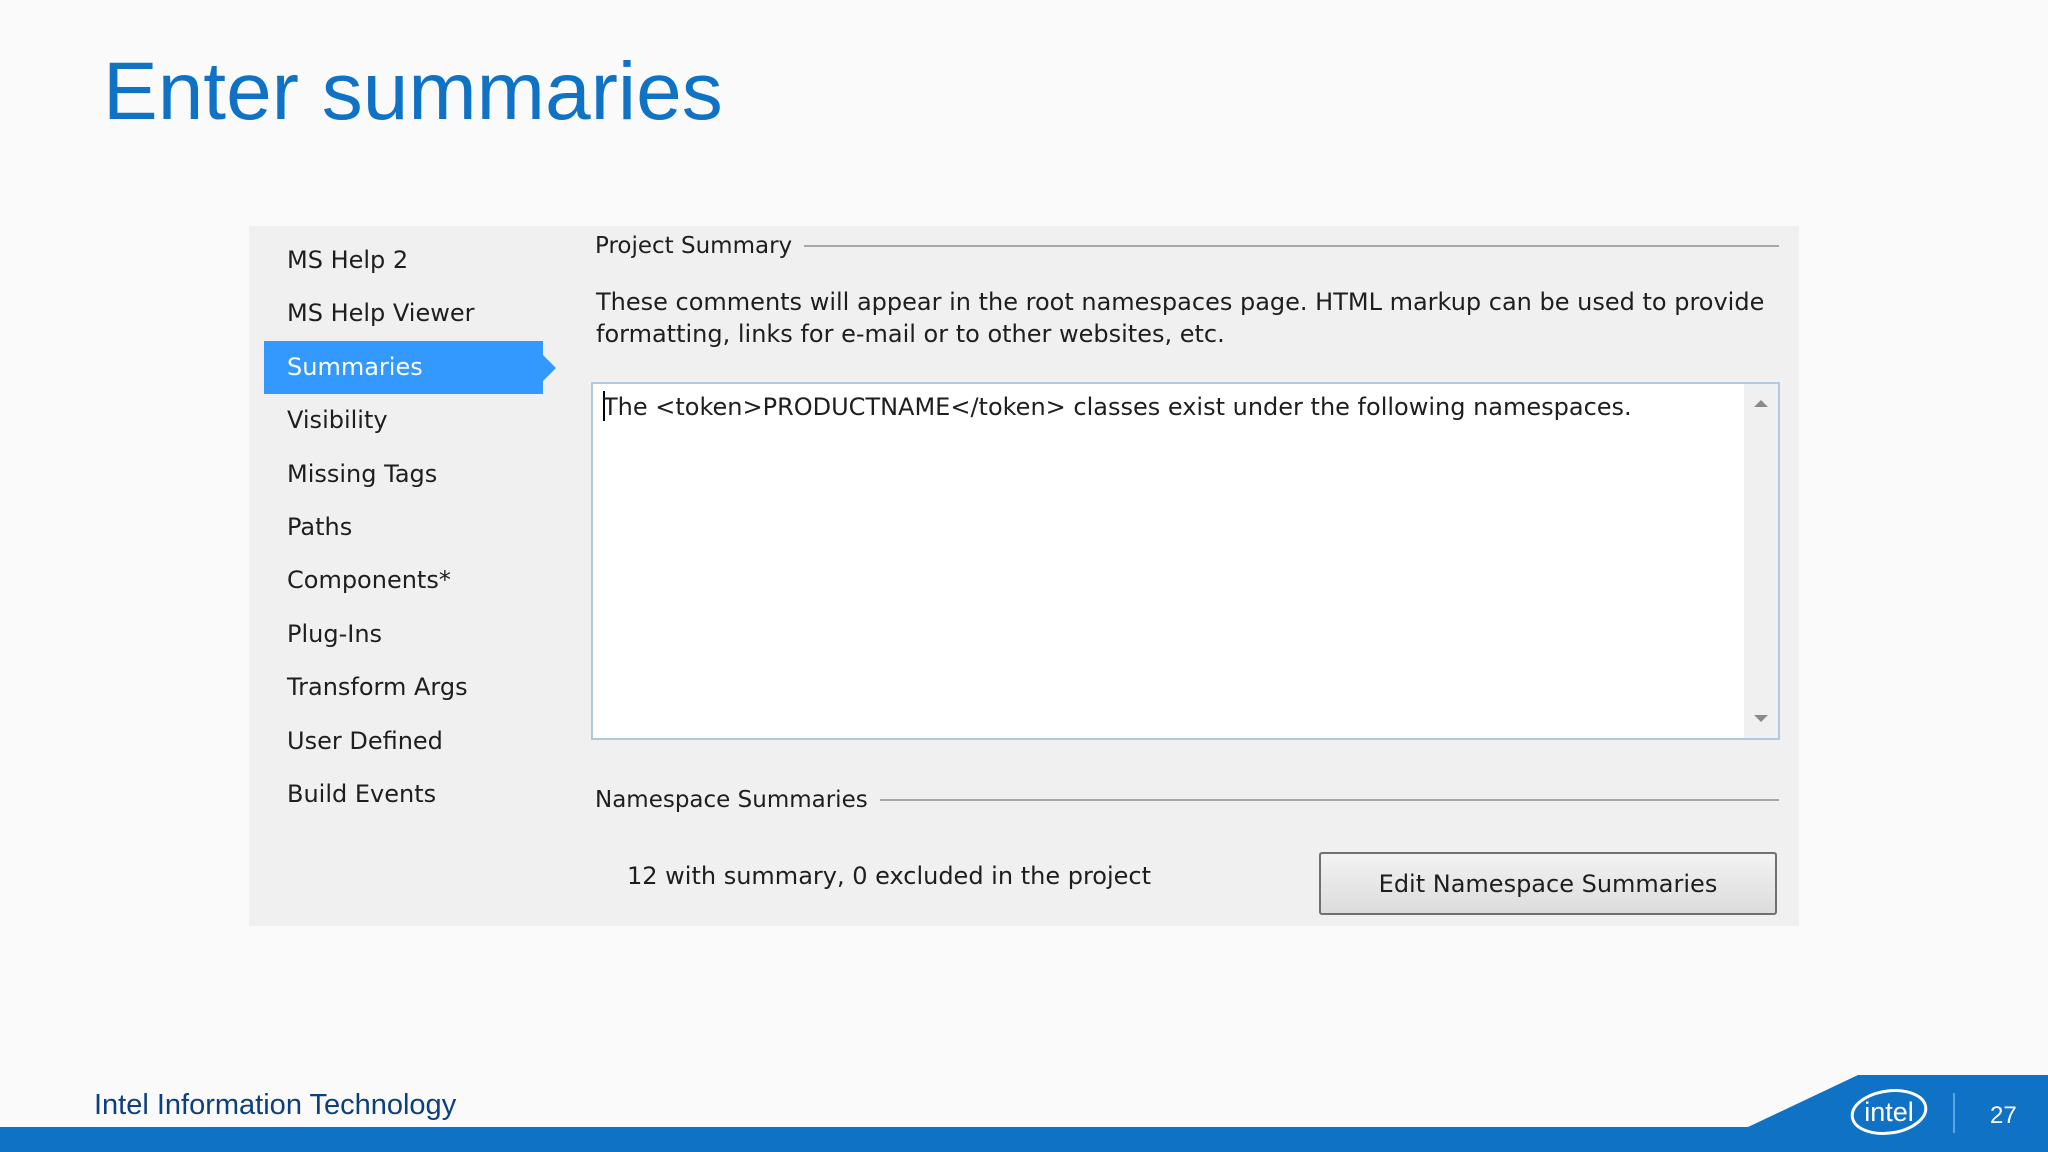 The height and width of the screenshot is (1152, 2048). What do you see at coordinates (694, 246) in the screenshot?
I see `project-summary-label: Project Summary` at bounding box center [694, 246].